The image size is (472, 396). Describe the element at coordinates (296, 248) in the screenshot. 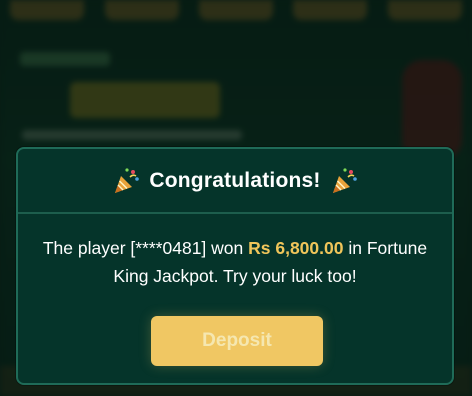

I see `win-amount: Rs 6,800.00` at that location.